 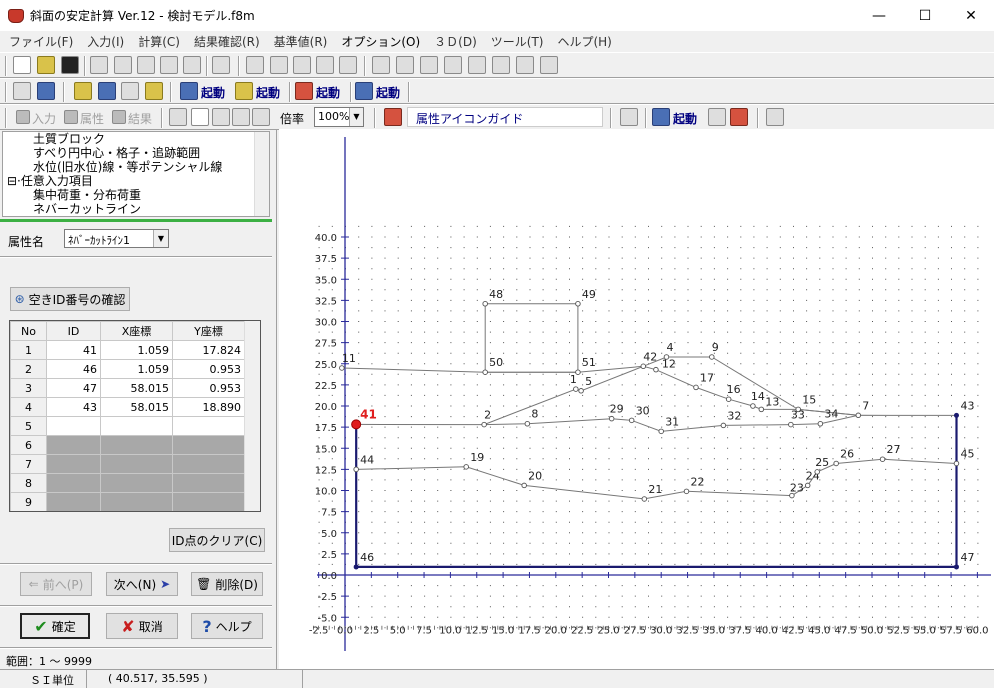 I want to click on clear-id-button: ID点のクリア(C), so click(x=217, y=540).